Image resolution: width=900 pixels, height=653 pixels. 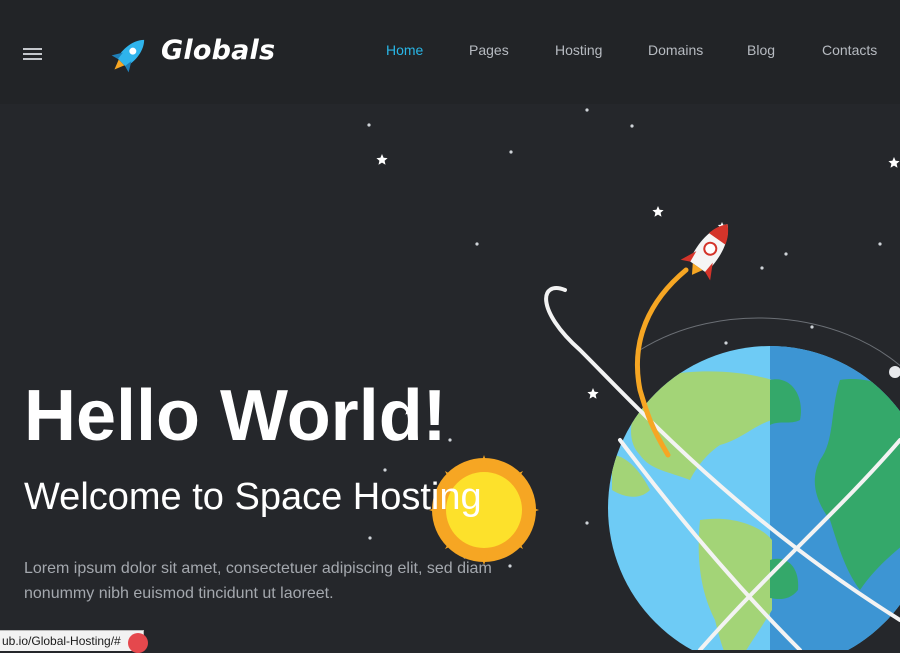 What do you see at coordinates (235, 416) in the screenshot?
I see `hero-title: Hello World!` at bounding box center [235, 416].